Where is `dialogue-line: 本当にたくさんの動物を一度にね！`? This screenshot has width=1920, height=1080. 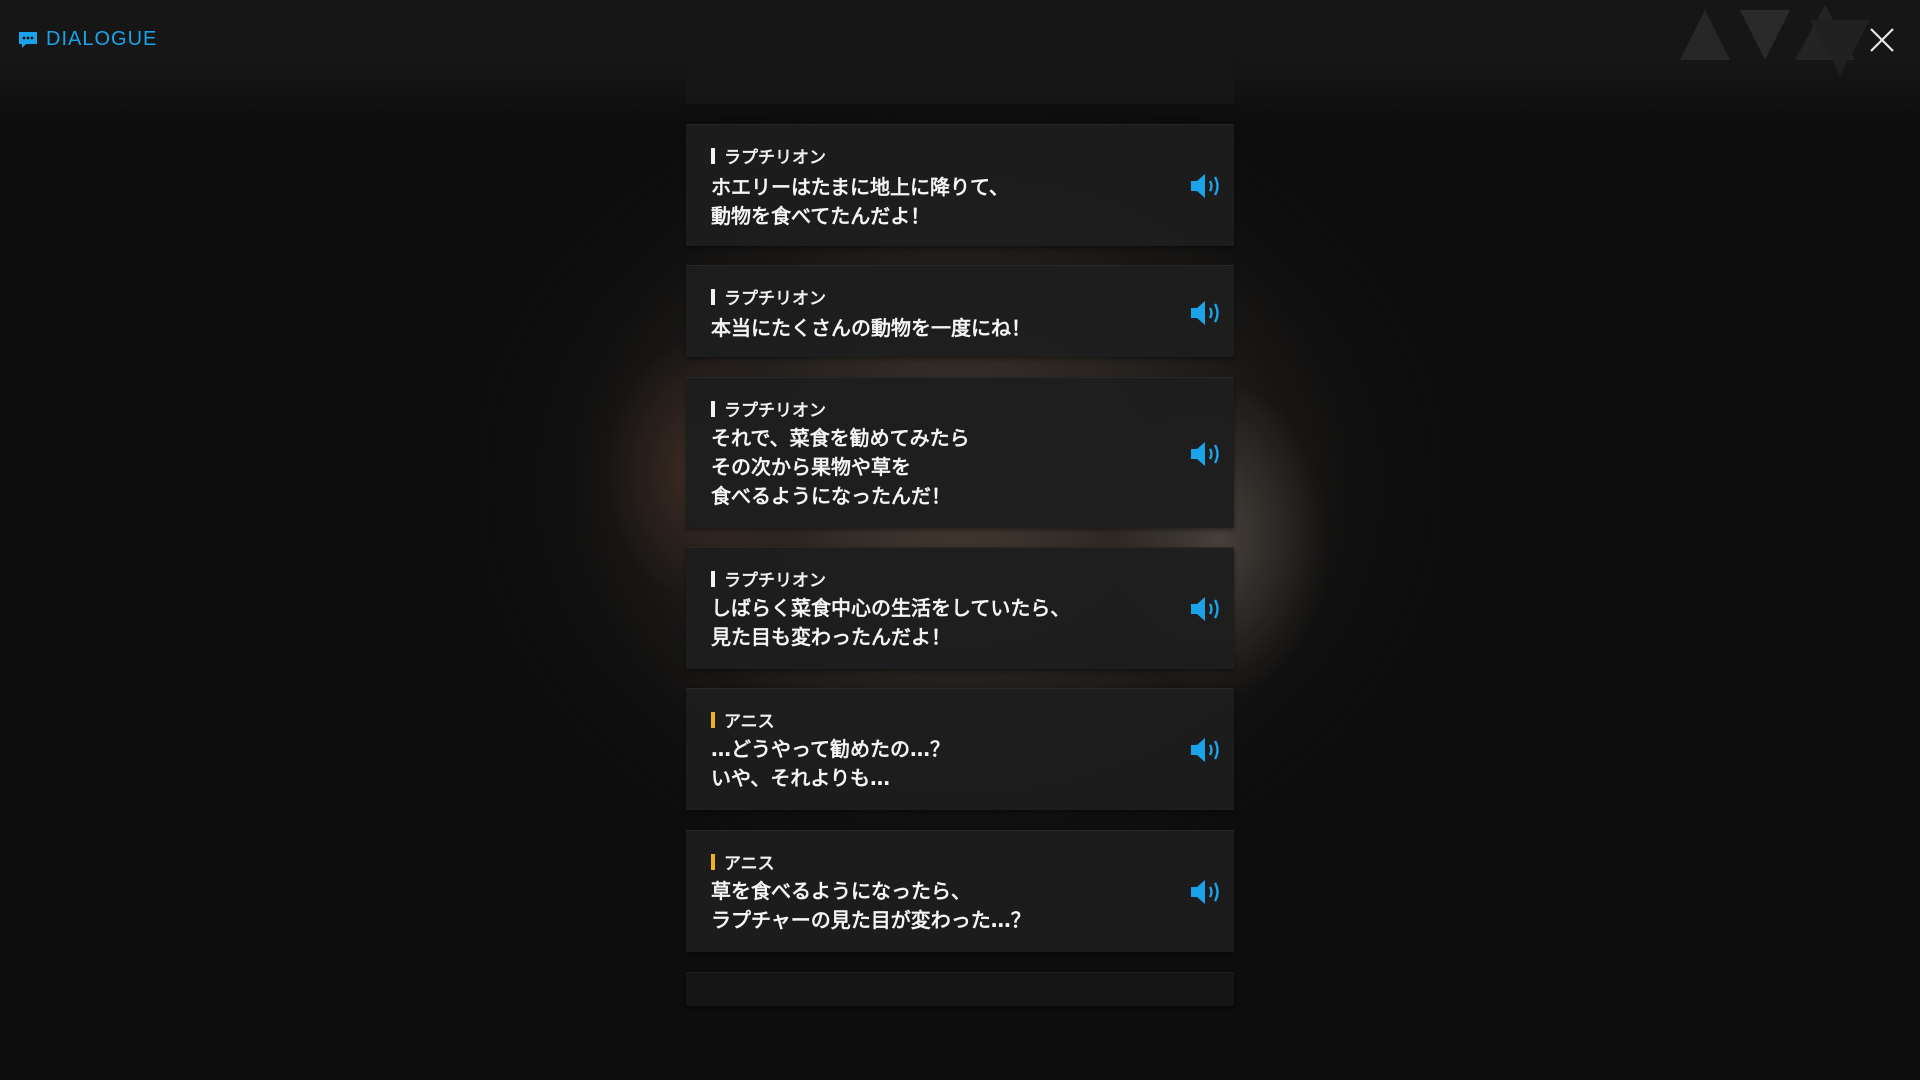
dialogue-line: 本当にたくさんの動物を一度にね！ is located at coordinates (871, 328).